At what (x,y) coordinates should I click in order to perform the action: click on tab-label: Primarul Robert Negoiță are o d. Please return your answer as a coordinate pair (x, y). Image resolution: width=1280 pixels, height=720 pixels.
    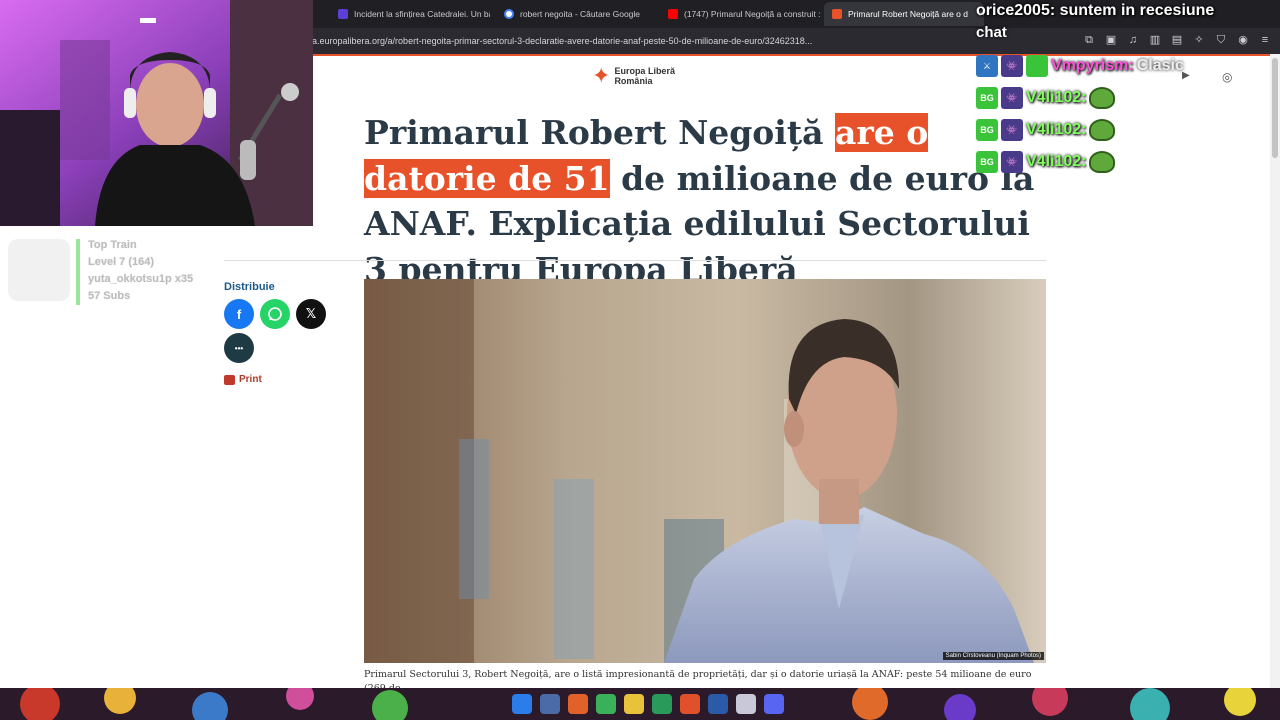
    Looking at the image, I should click on (908, 14).